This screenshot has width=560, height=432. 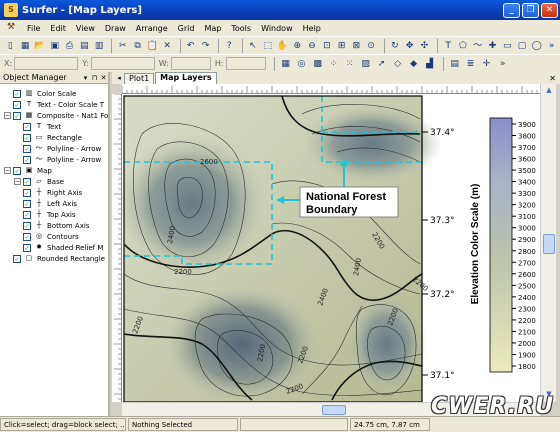 I want to click on auto-hide-icon: ⊓, so click(x=94, y=78).